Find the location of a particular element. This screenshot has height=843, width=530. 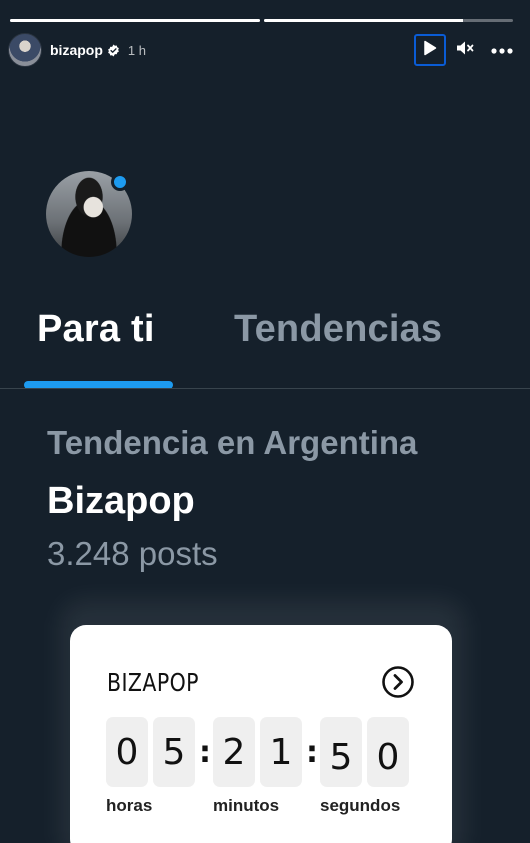

online-status-dot is located at coordinates (120, 182).